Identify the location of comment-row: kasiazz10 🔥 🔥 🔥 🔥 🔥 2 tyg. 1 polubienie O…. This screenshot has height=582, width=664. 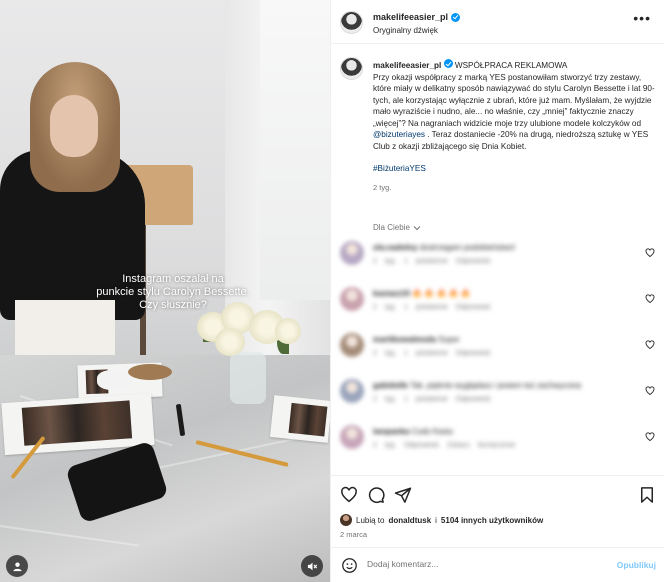
(497, 304).